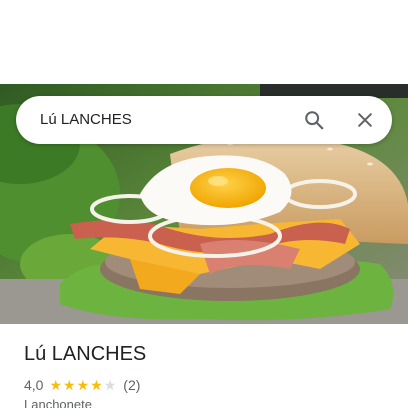  What do you see at coordinates (204, 120) in the screenshot?
I see `search-bar: Lú LANCHES` at bounding box center [204, 120].